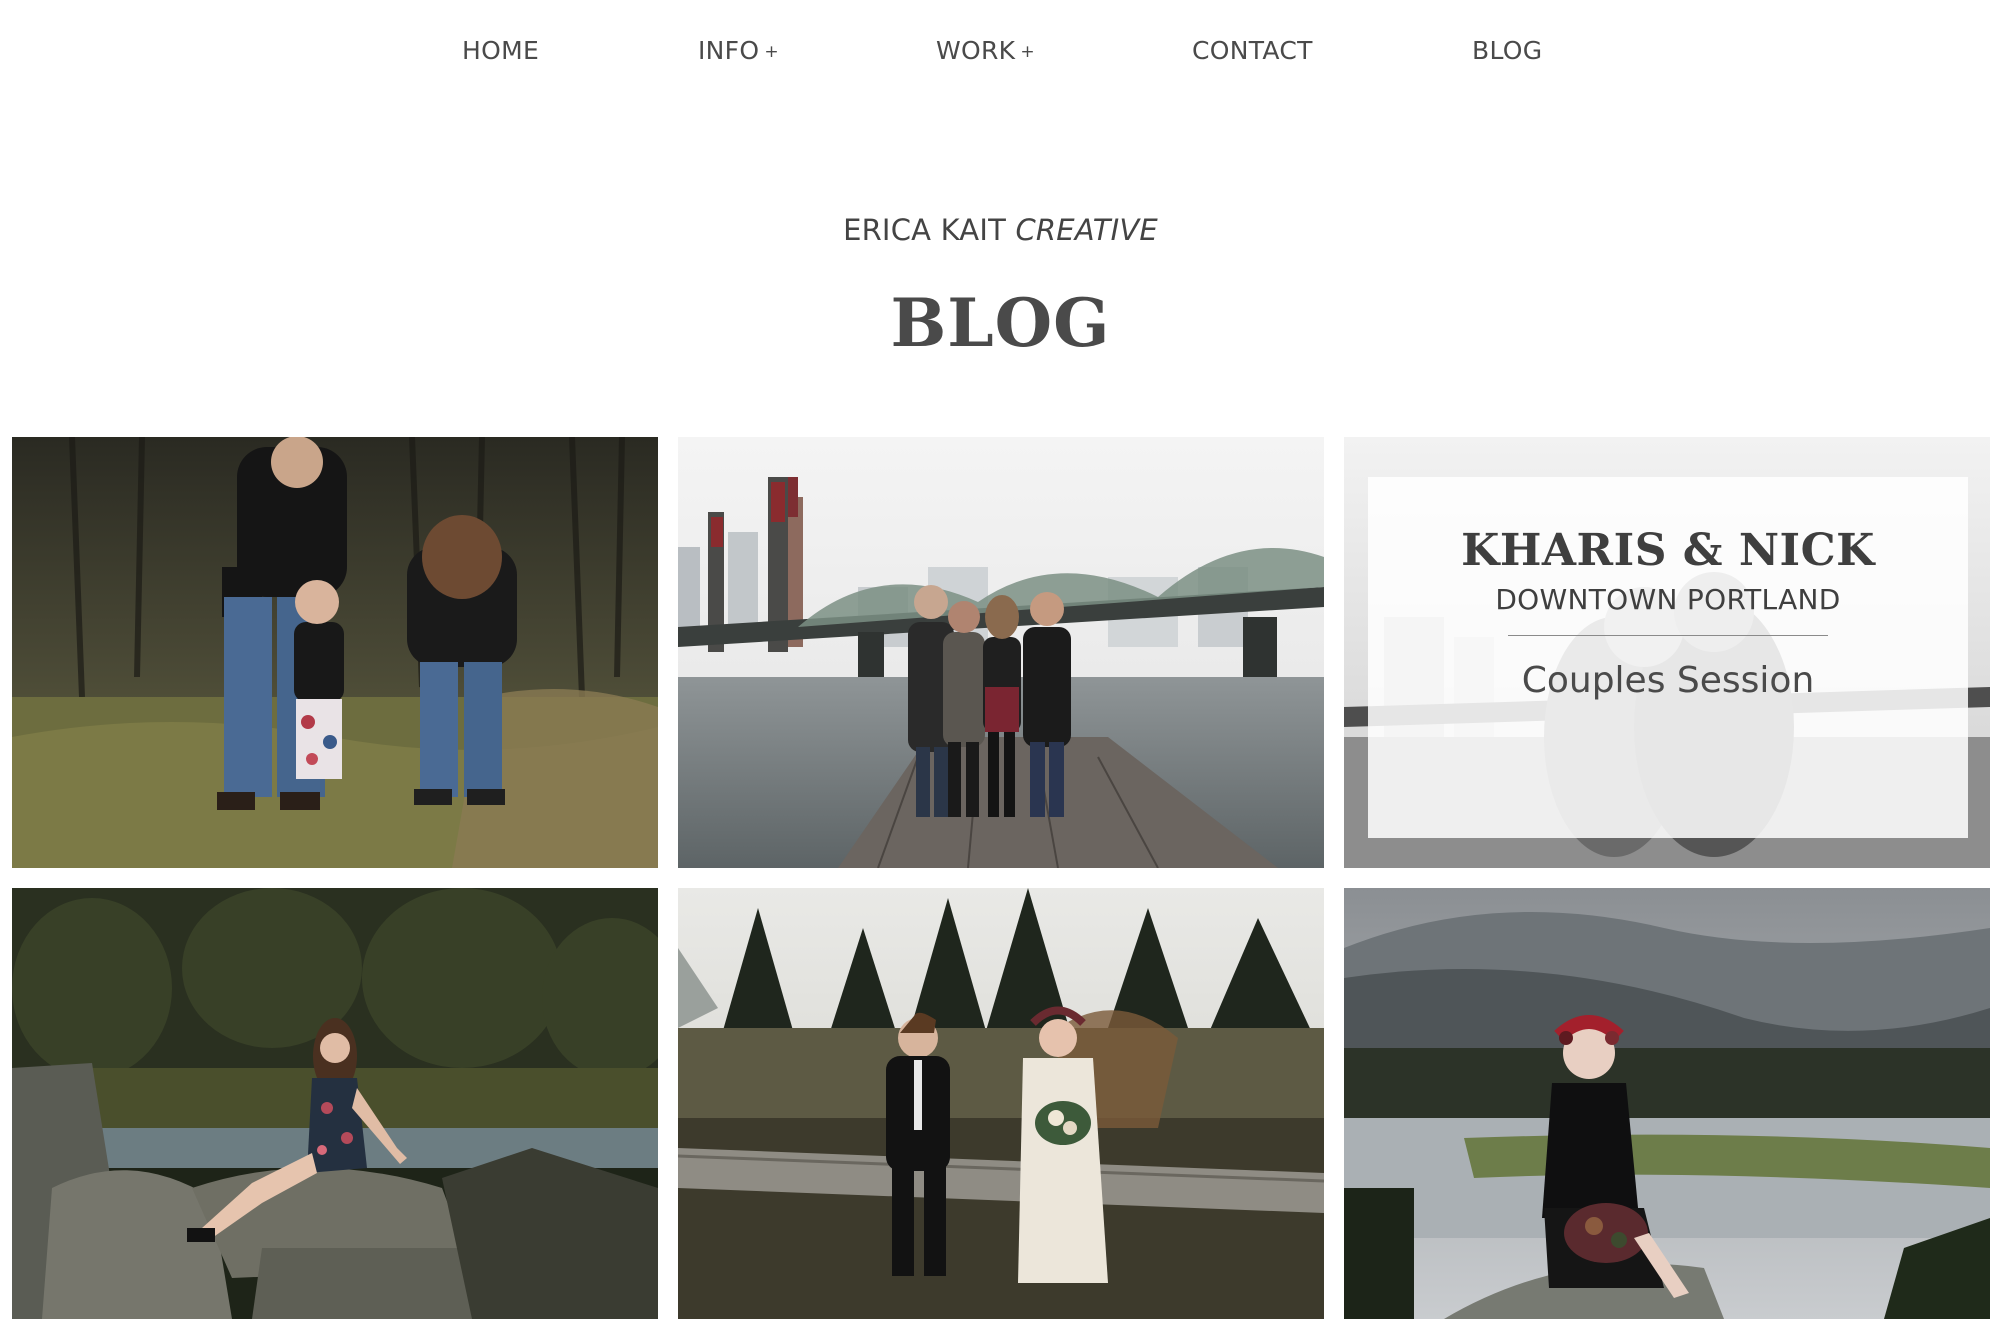  I want to click on wedding-couple-on-log, so click(1001, 1103).